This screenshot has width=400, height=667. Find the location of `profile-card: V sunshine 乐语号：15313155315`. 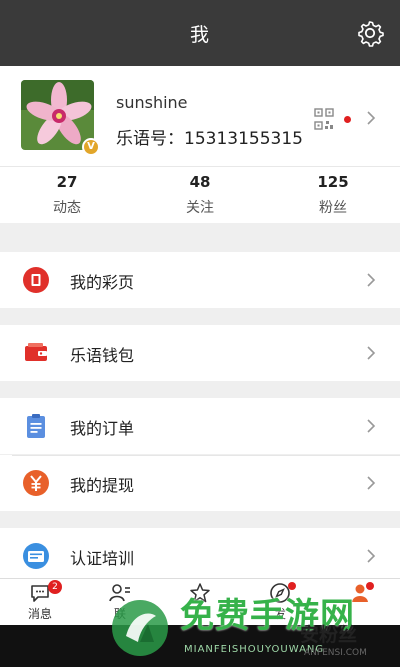

profile-card: V sunshine 乐语号：15313155315 is located at coordinates (200, 116).